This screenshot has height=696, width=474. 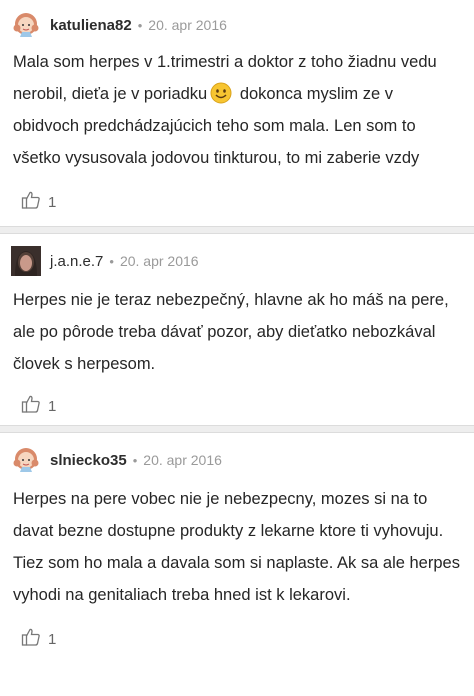 I want to click on username: slniecko35, so click(x=88, y=460).